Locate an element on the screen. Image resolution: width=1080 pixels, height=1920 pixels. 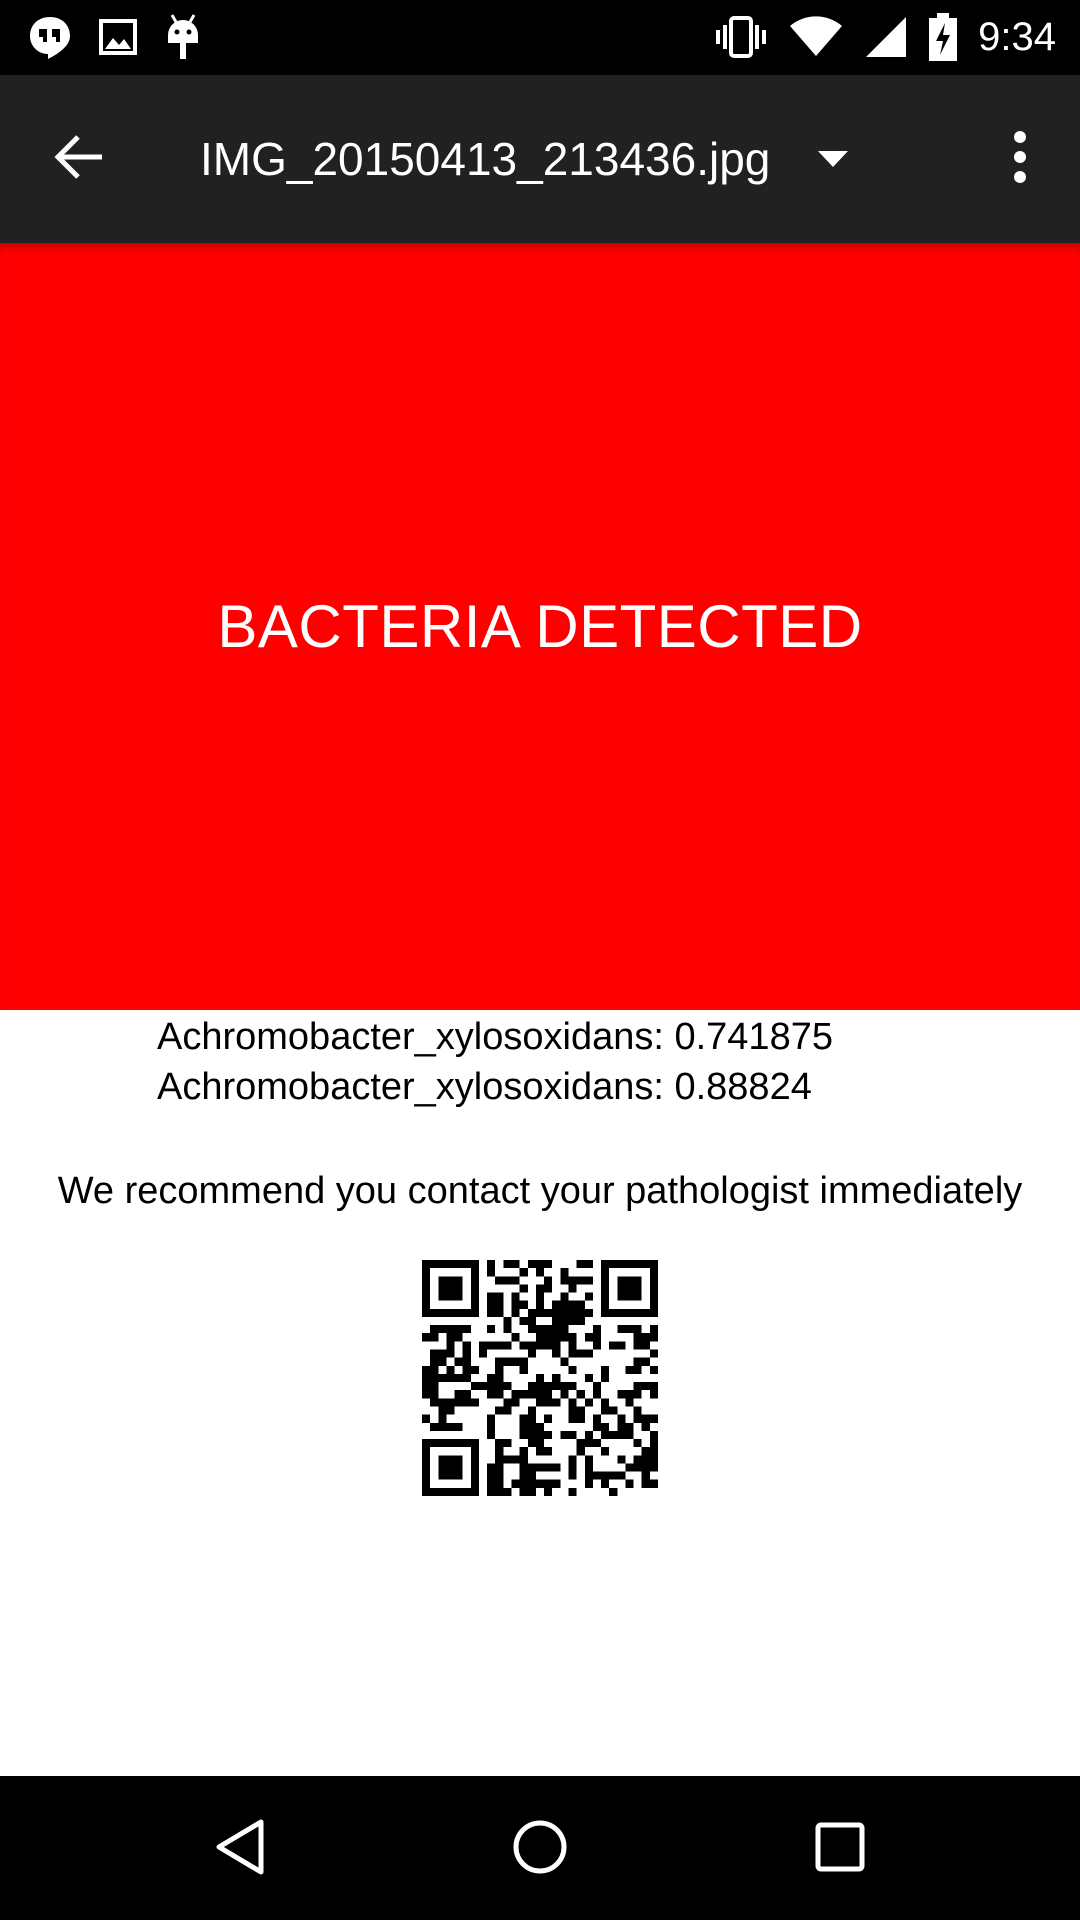
recents-square-icon is located at coordinates (840, 1849).